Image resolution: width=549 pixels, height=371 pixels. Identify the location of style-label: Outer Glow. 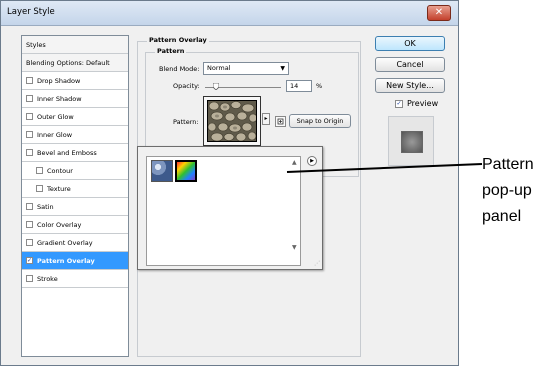
(55, 116).